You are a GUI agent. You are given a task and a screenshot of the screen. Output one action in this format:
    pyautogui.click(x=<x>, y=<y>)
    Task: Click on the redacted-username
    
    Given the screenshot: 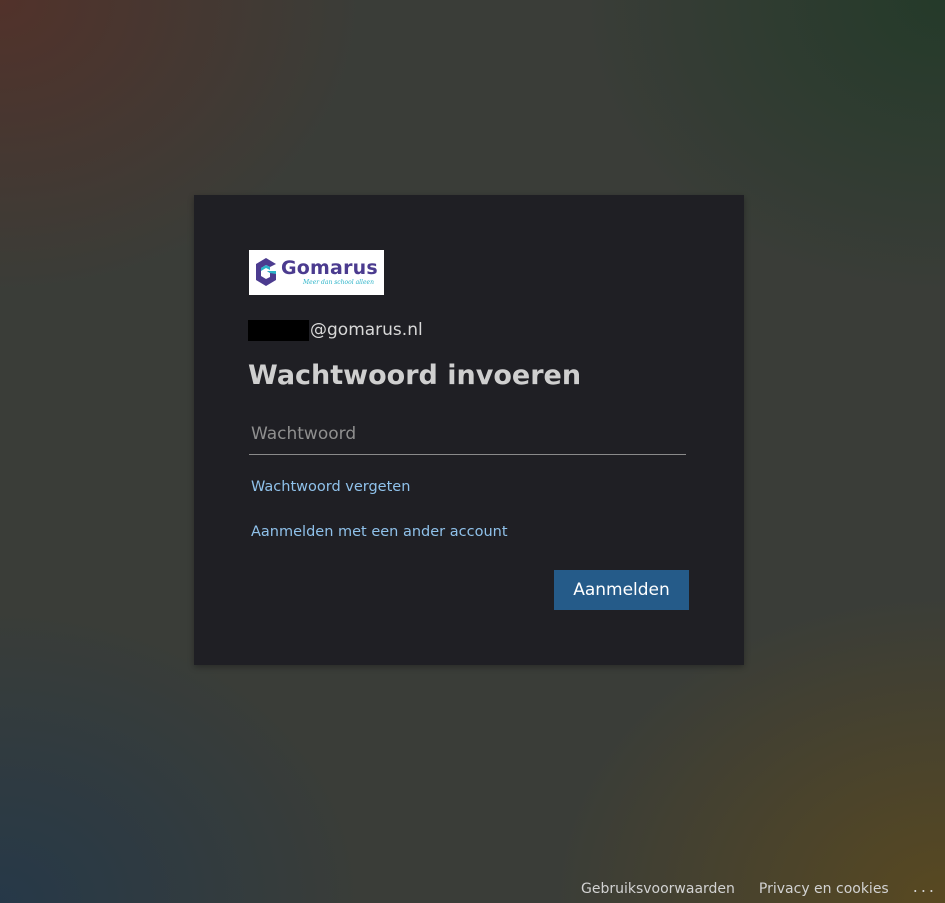 What is the action you would take?
    pyautogui.click(x=278, y=330)
    